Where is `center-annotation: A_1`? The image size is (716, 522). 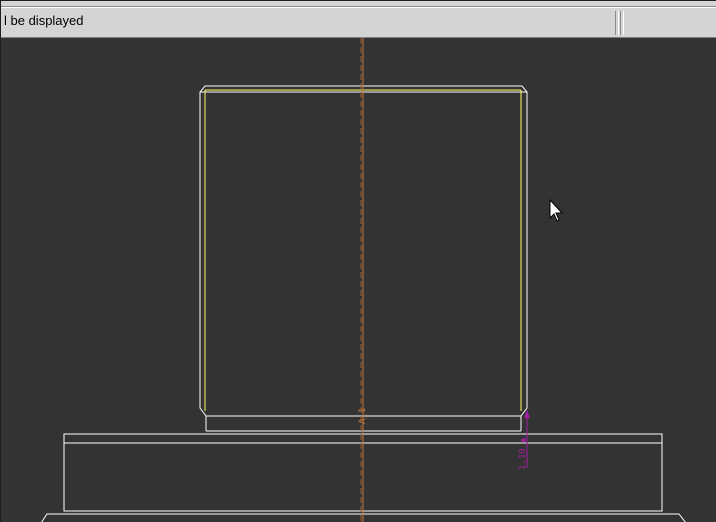 center-annotation: A_1 is located at coordinates (363, 416).